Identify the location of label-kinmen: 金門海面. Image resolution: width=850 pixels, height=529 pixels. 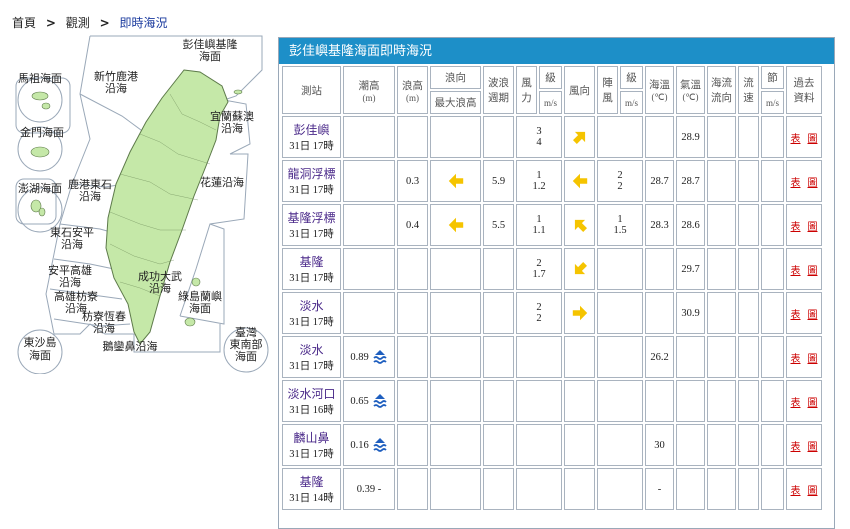
(42, 132).